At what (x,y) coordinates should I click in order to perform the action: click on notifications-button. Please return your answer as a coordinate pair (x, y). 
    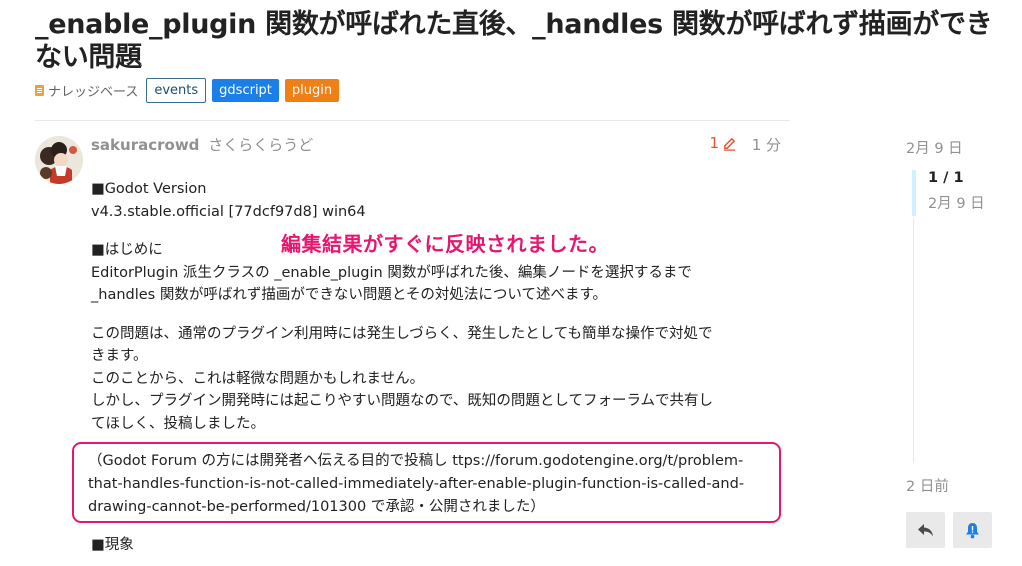
    Looking at the image, I should click on (972, 530).